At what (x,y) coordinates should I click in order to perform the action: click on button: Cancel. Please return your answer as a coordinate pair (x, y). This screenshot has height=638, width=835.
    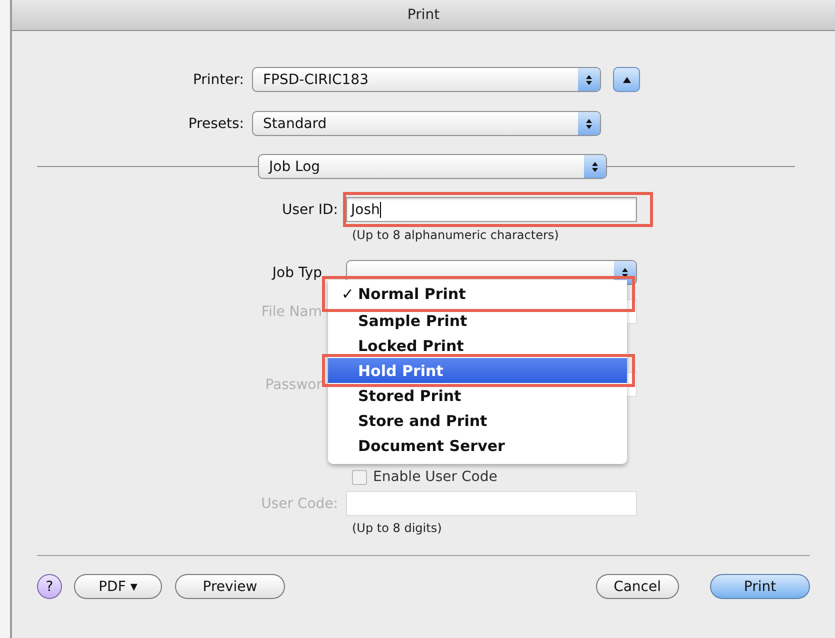
    Looking at the image, I should click on (637, 586).